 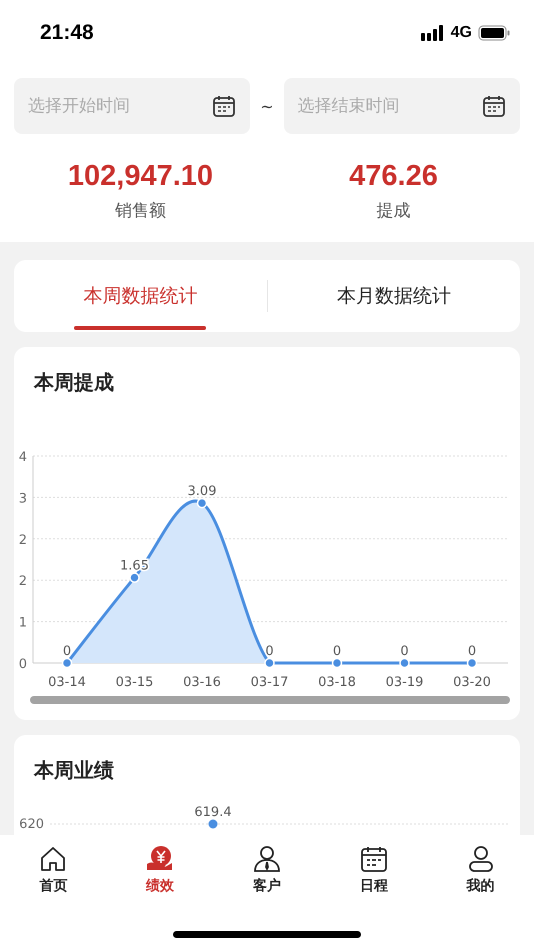 I want to click on network-label: 4G, so click(x=461, y=33).